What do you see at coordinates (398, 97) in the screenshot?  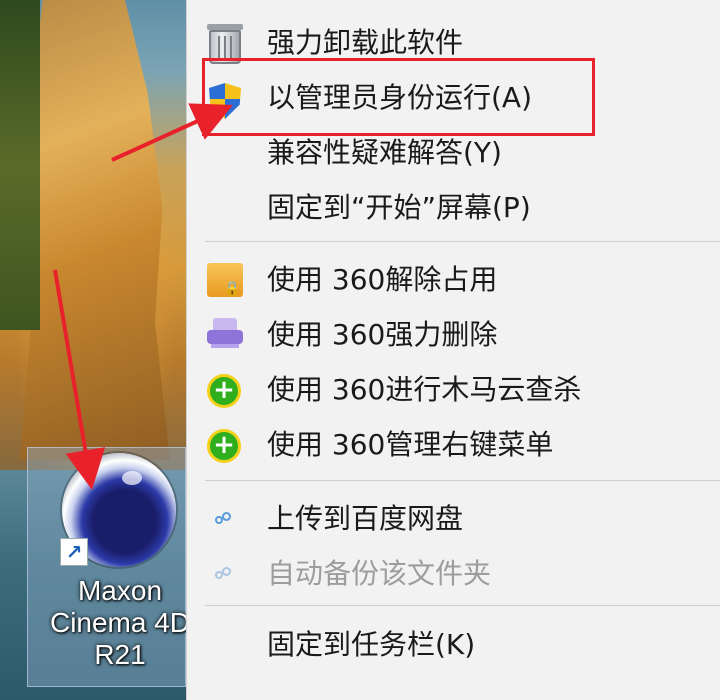 I see `annotation-highlight-box` at bounding box center [398, 97].